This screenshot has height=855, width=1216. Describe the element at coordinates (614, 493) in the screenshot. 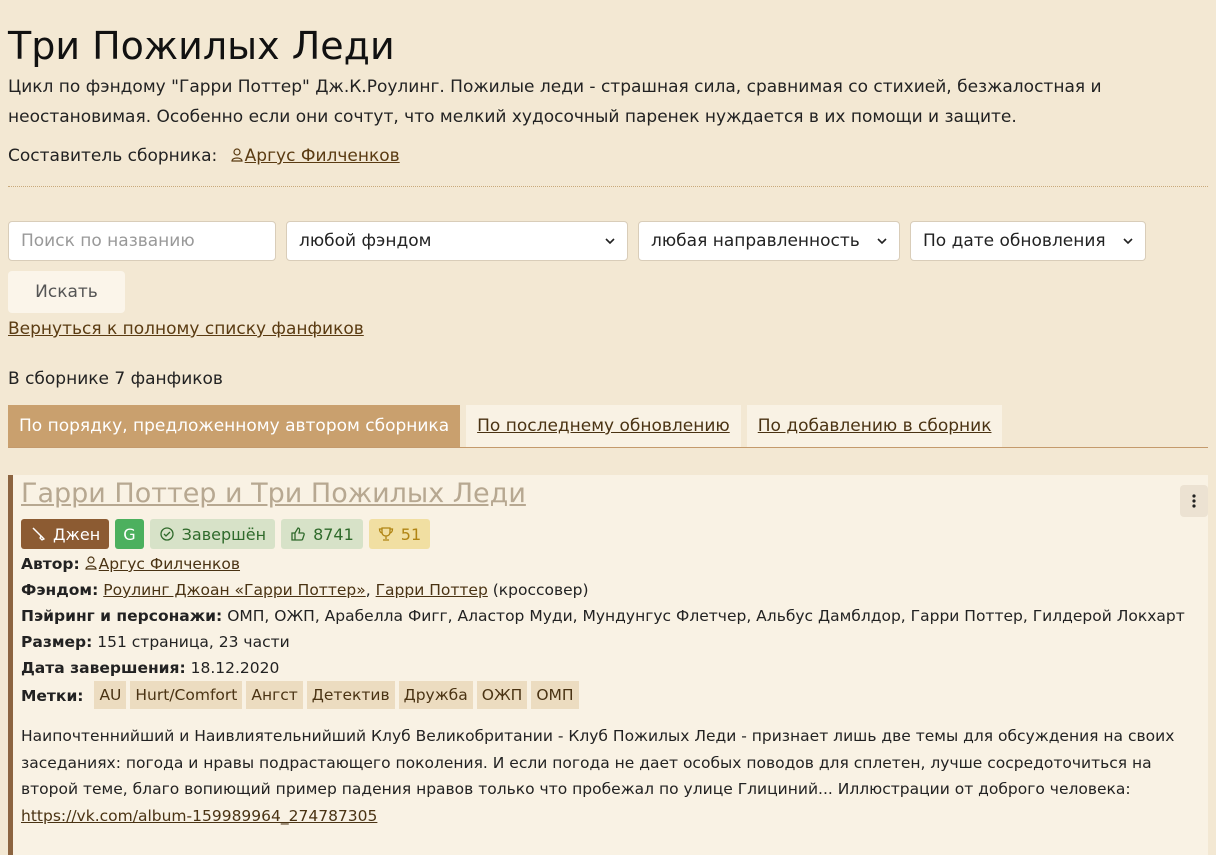

I see `fic-title-link: Гарри Поттер и Три Пожилых Леди` at that location.